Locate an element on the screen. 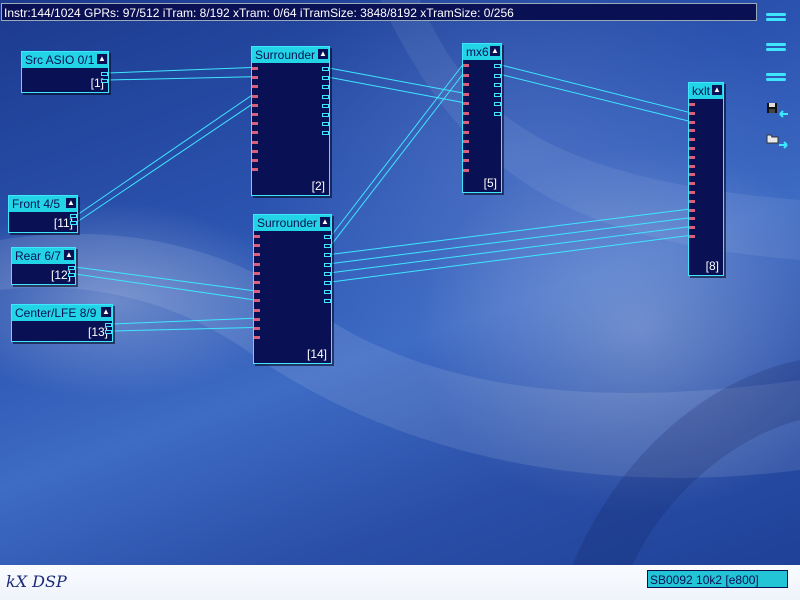 This screenshot has width=800, height=600. device-selector: SB0092 10k2 [e800] is located at coordinates (717, 579).